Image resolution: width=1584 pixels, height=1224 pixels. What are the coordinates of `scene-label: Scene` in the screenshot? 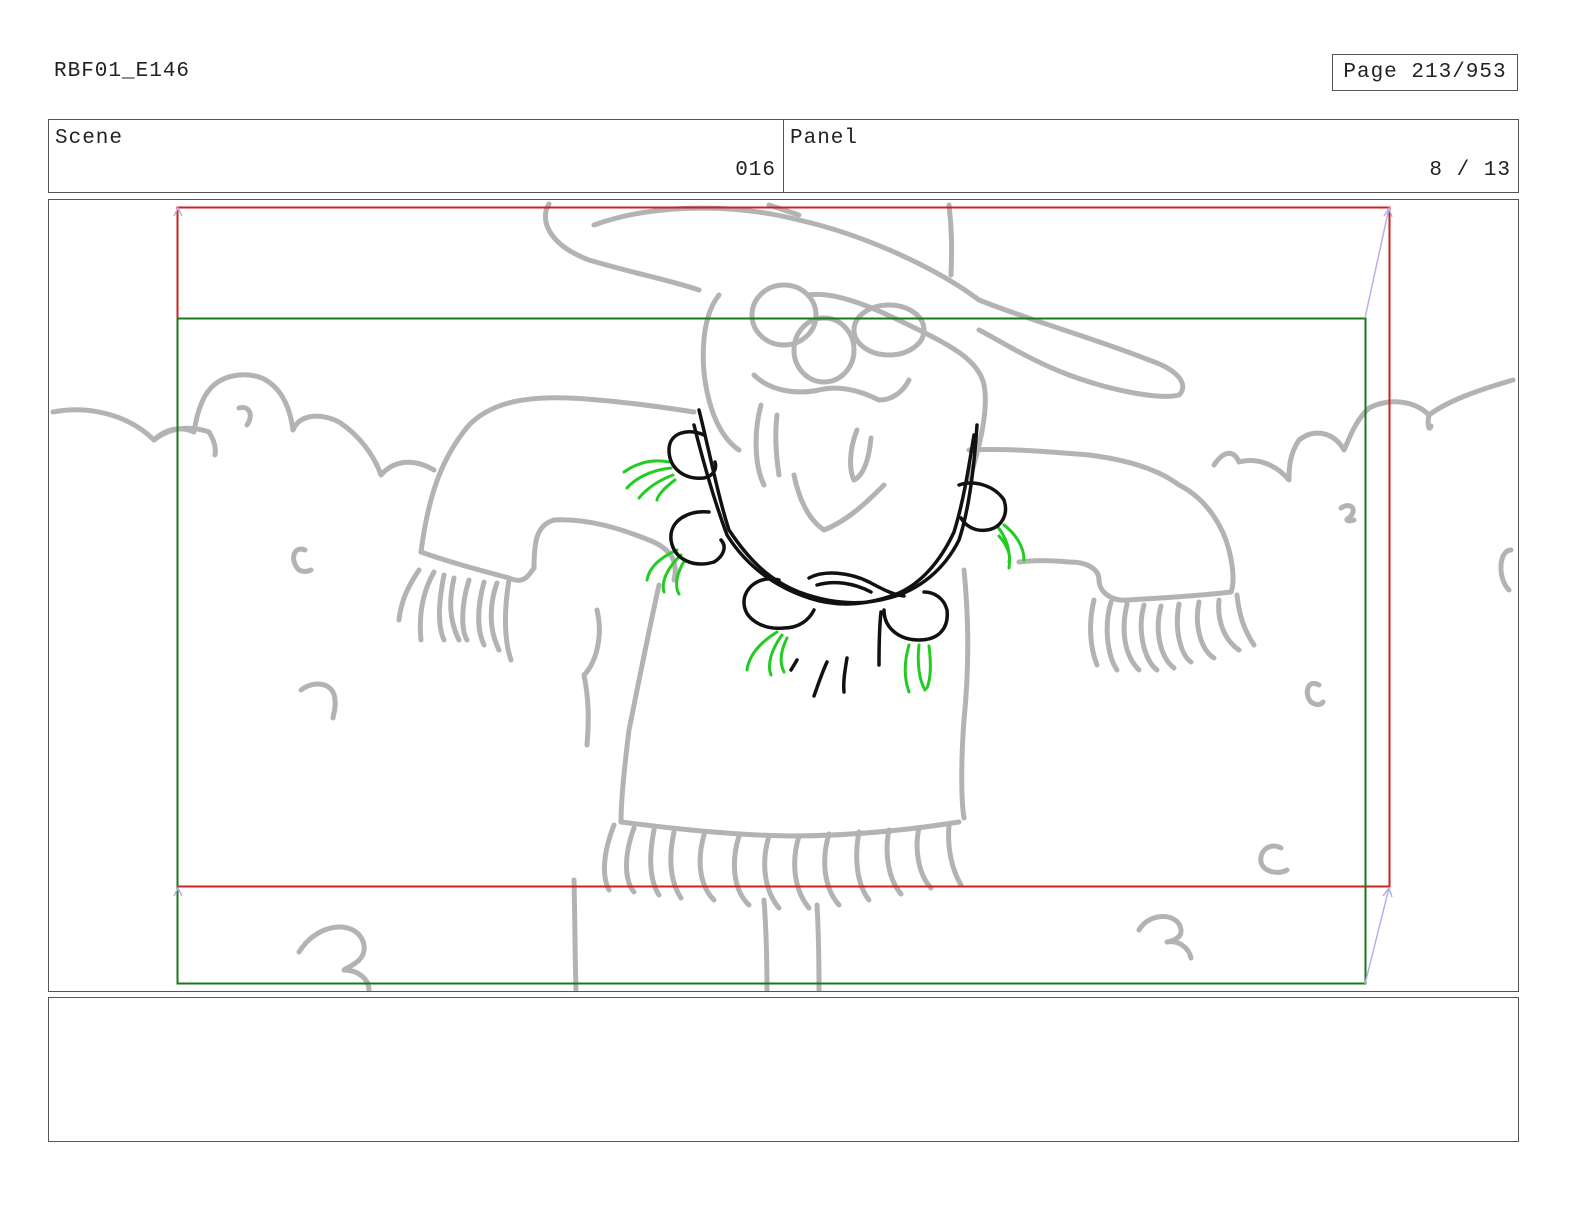 It's located at (89, 138).